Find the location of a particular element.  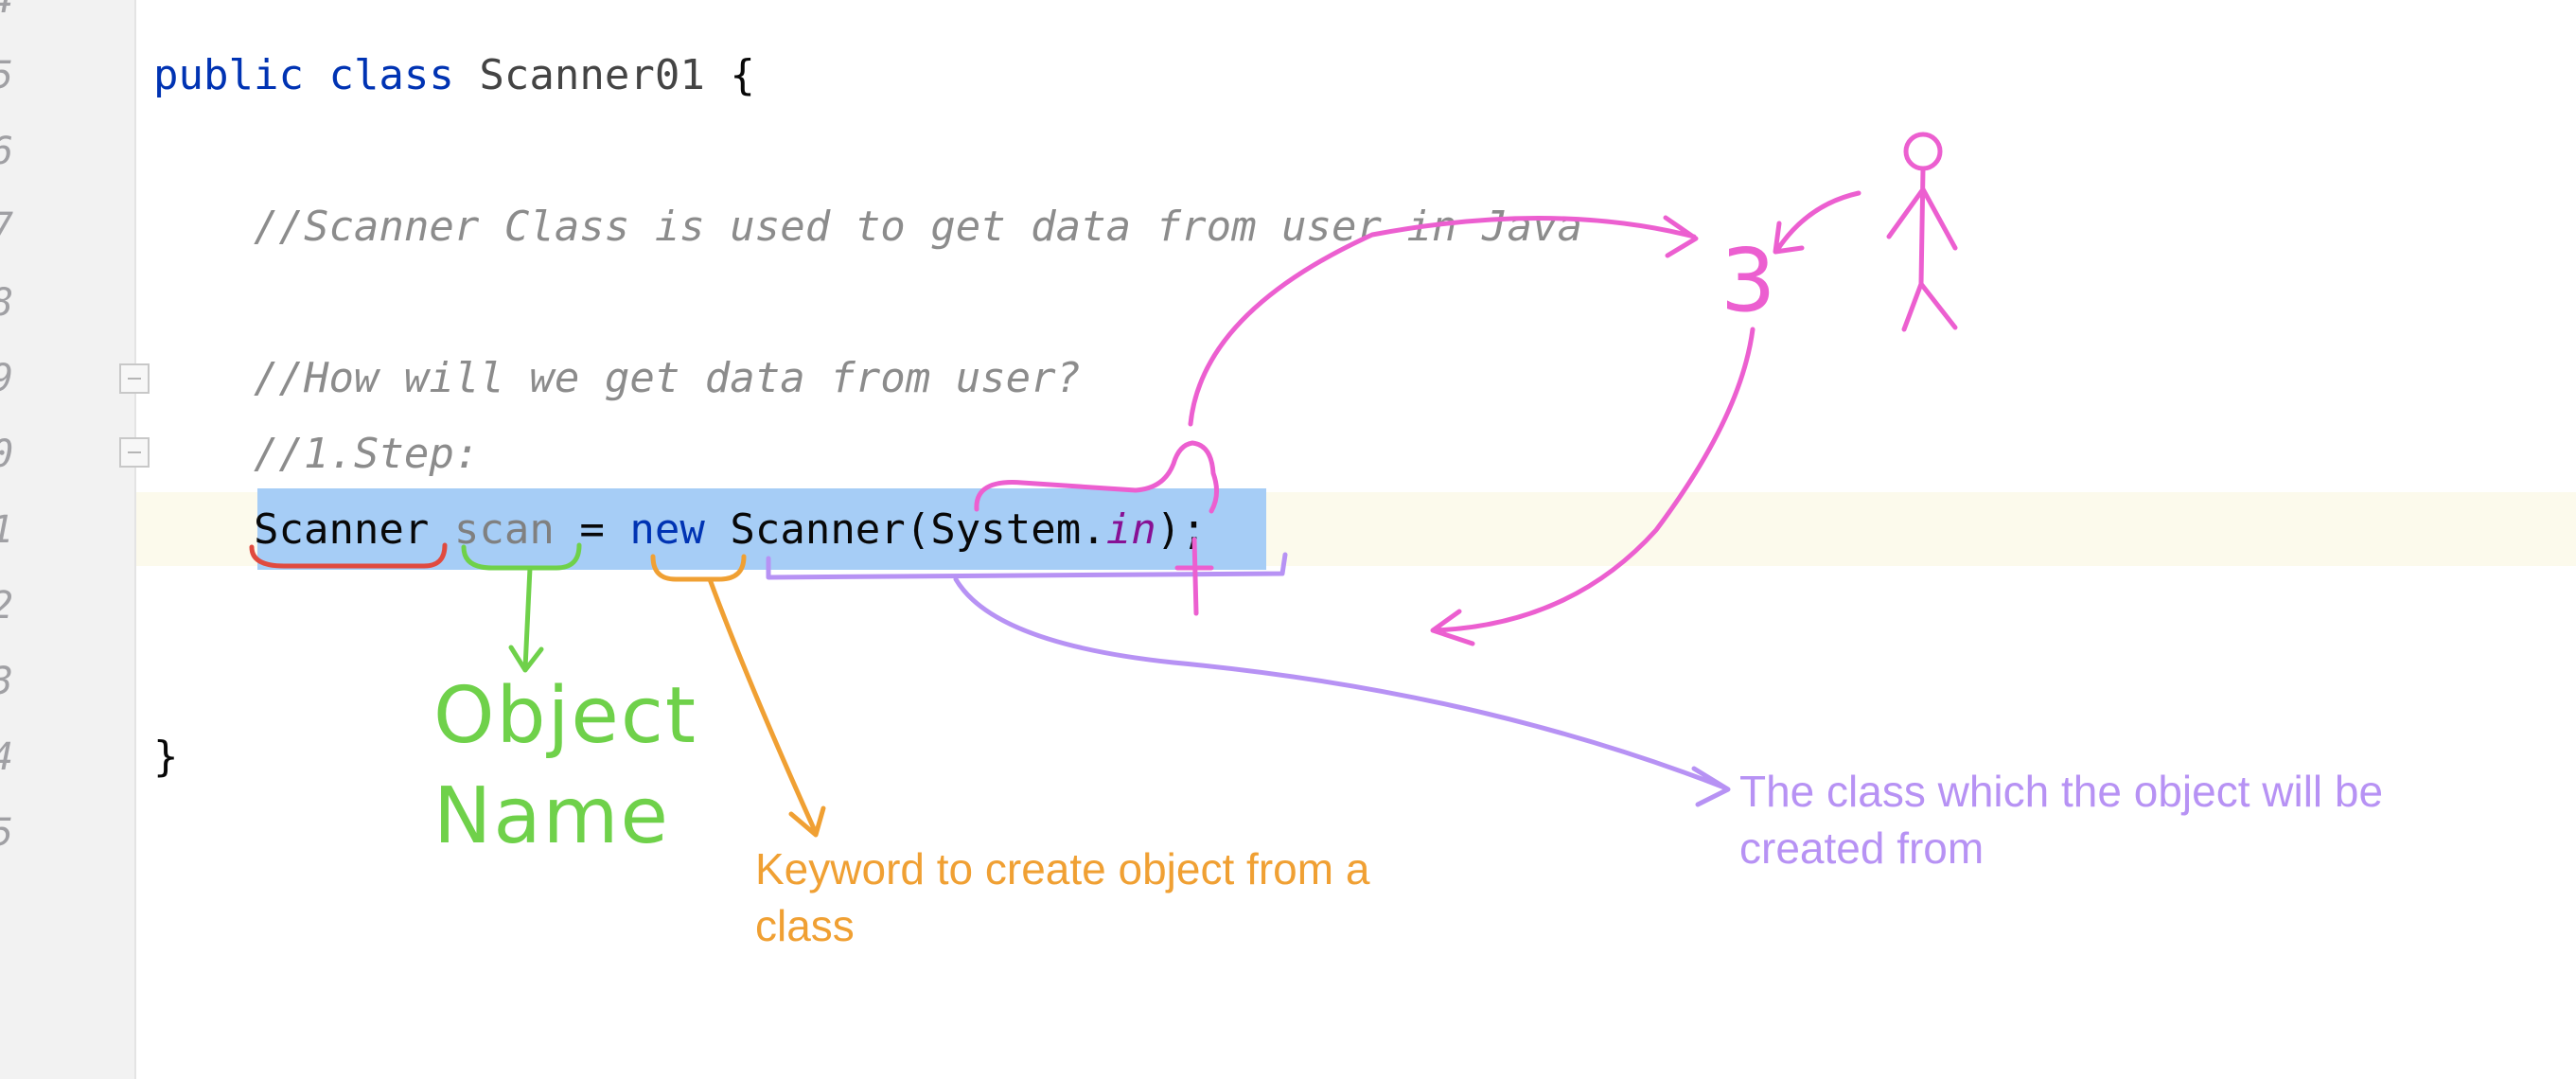

arrow-from-in-to-label is located at coordinates (1443, 321).